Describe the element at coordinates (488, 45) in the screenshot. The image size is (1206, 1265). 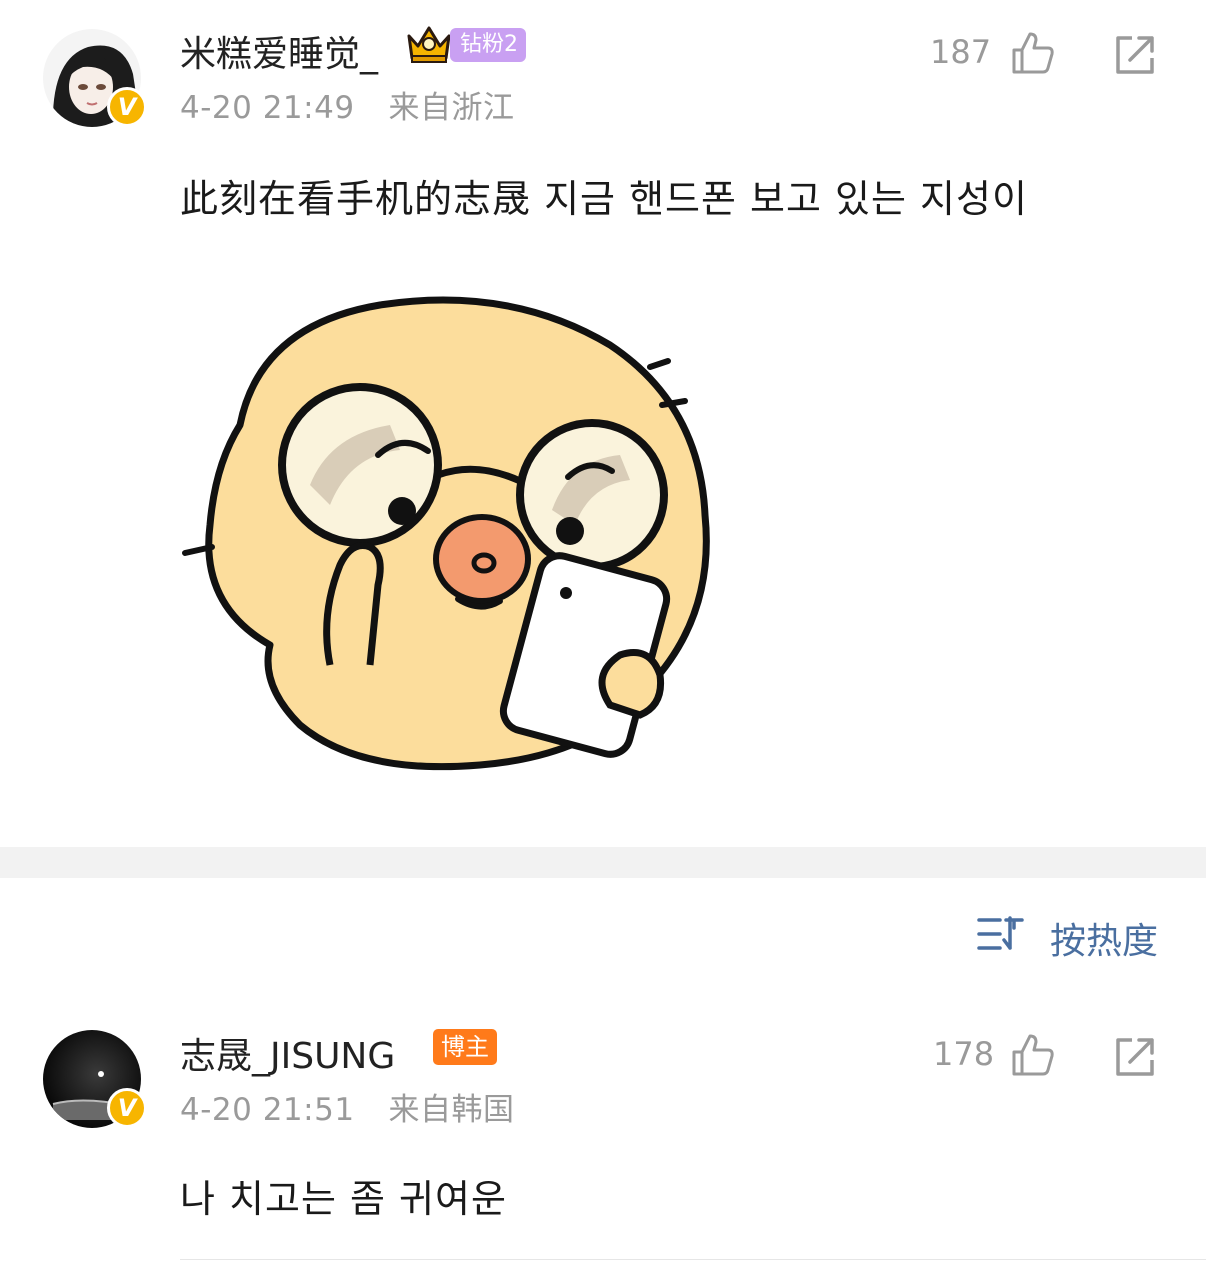
I see `fan-level-badge: 钻粉2` at that location.